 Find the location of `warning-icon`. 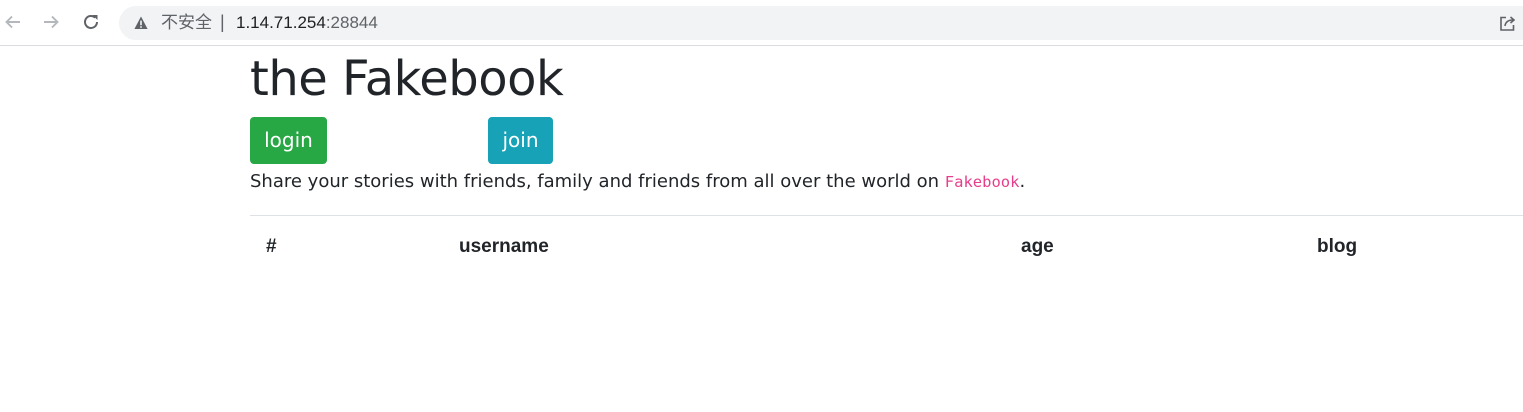

warning-icon is located at coordinates (141, 22).